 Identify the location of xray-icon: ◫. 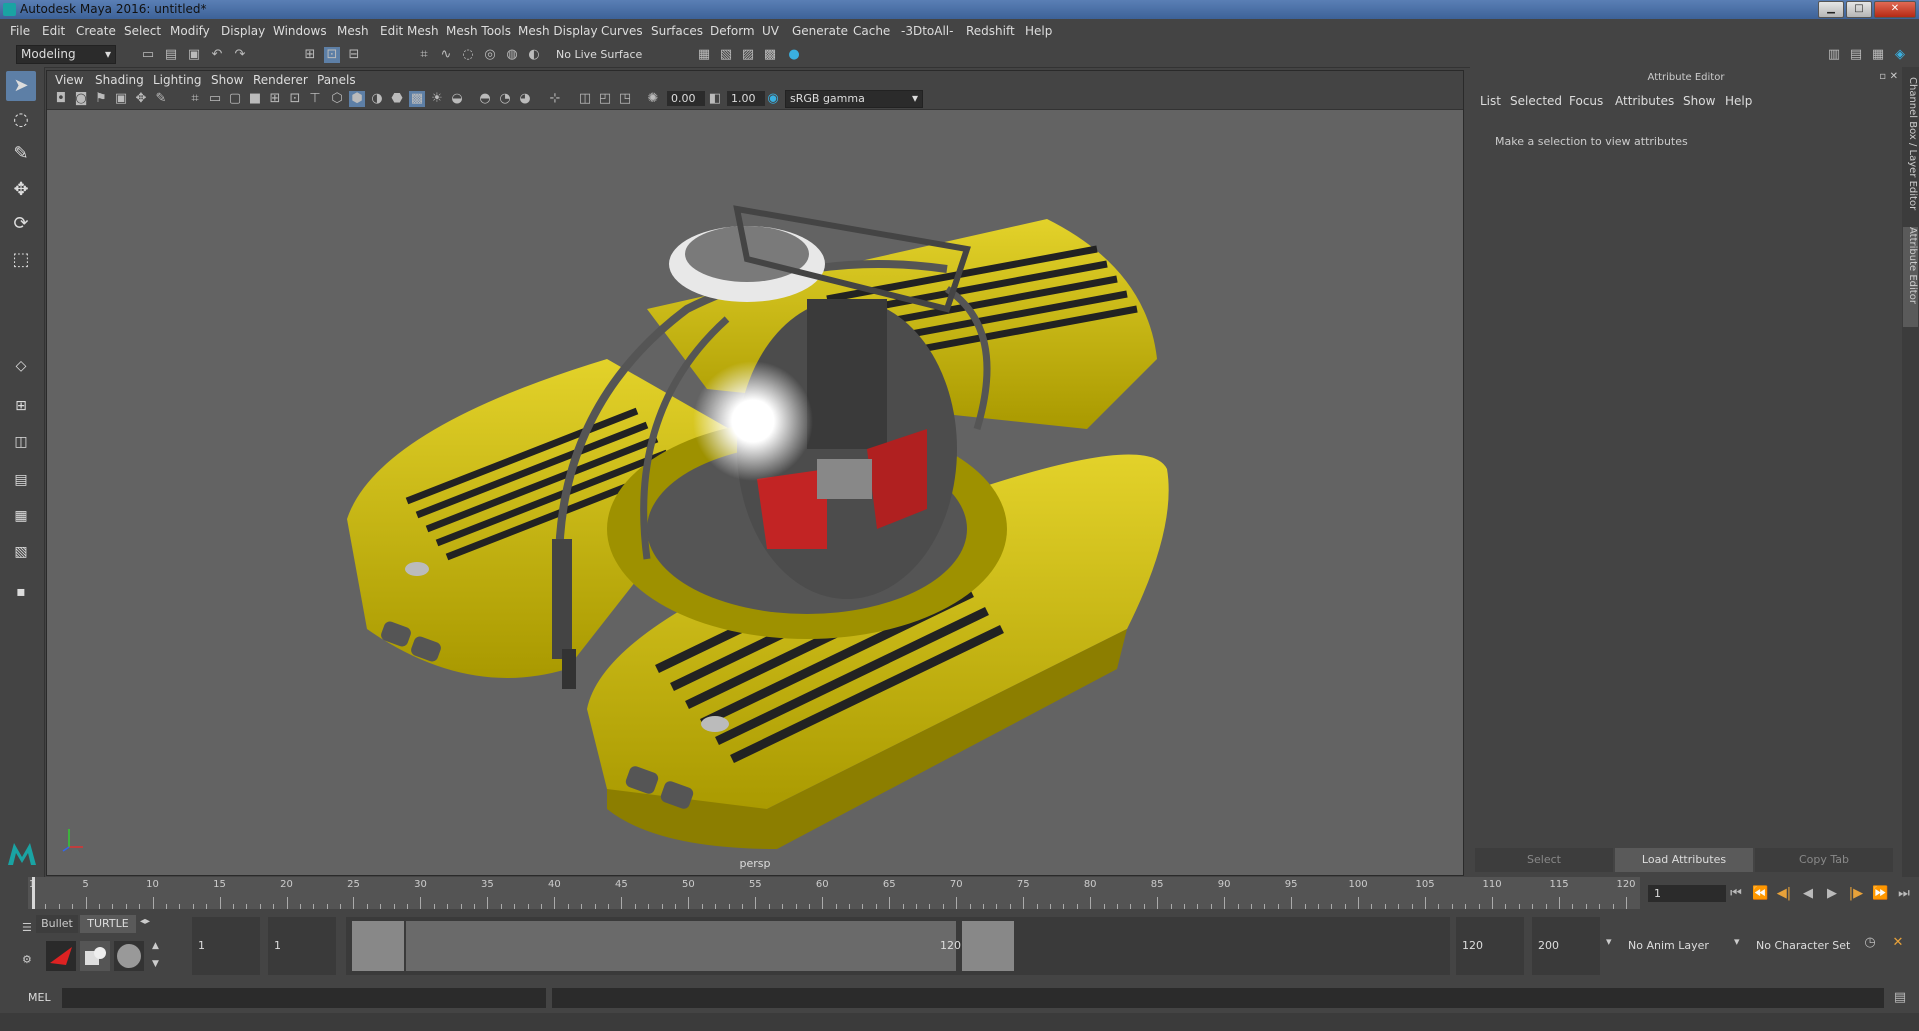
(585, 99).